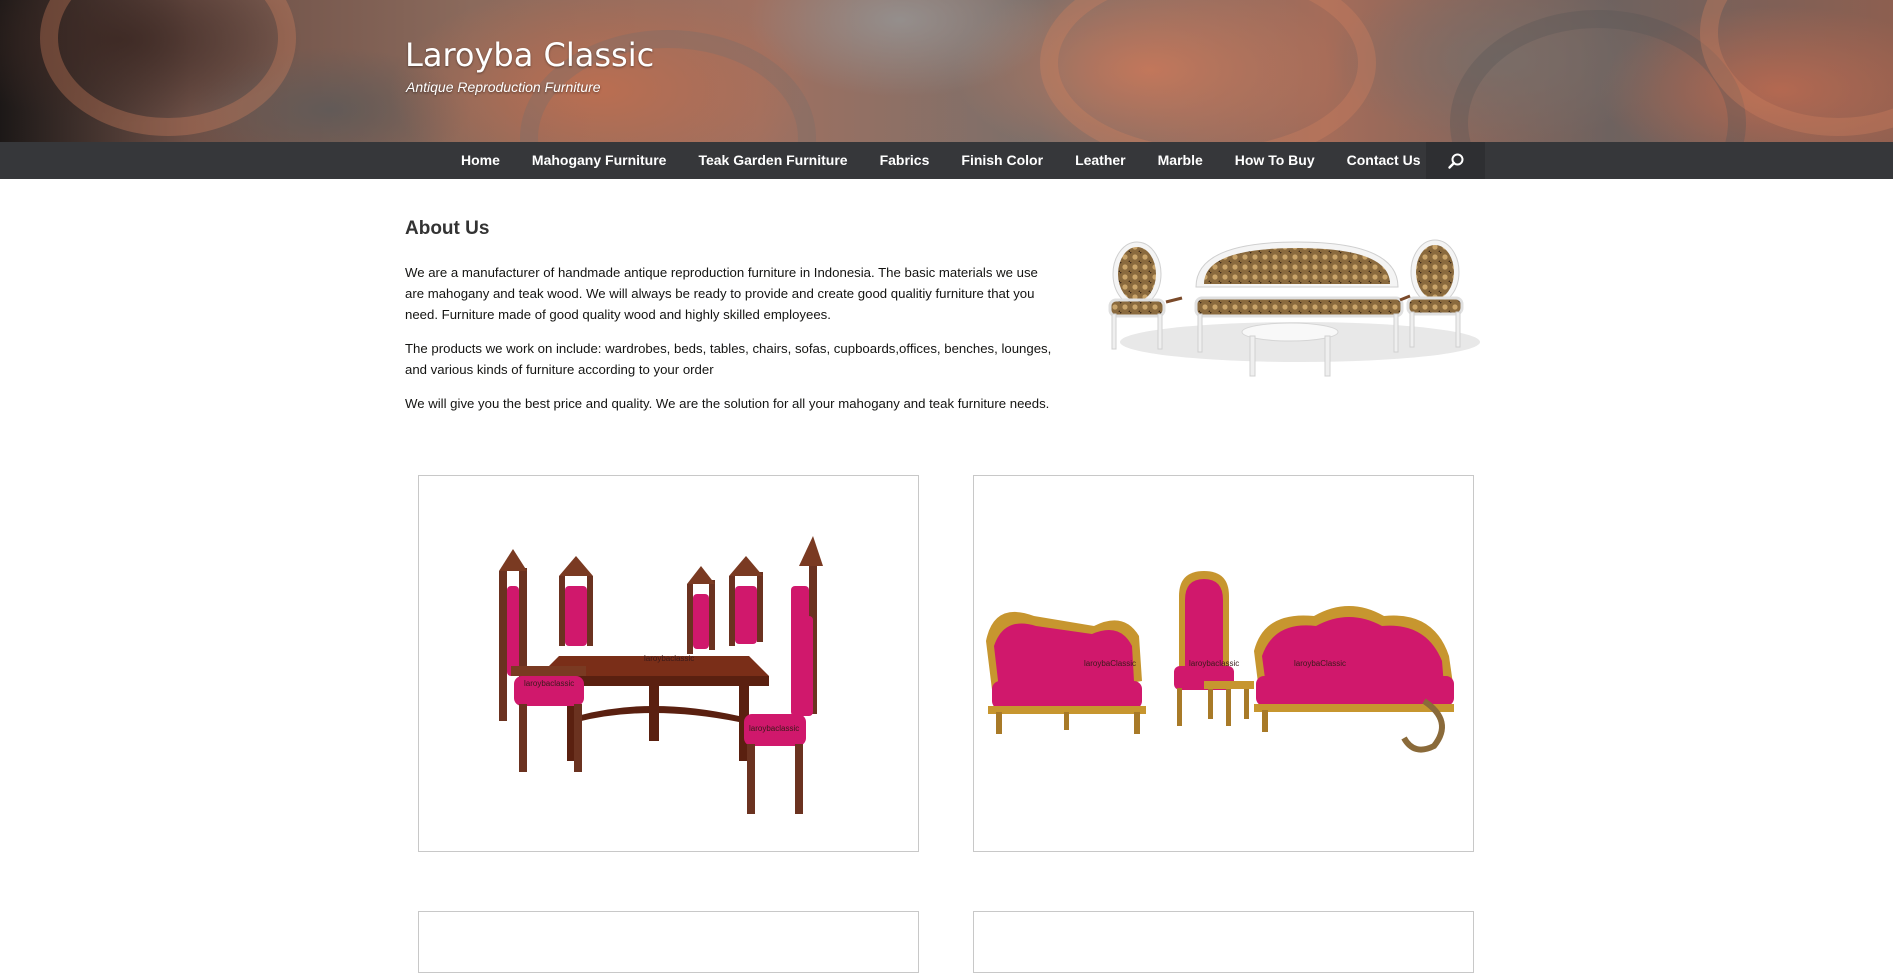 This screenshot has width=1893, height=973. I want to click on nav-item-fabrics: Fabrics, so click(905, 160).